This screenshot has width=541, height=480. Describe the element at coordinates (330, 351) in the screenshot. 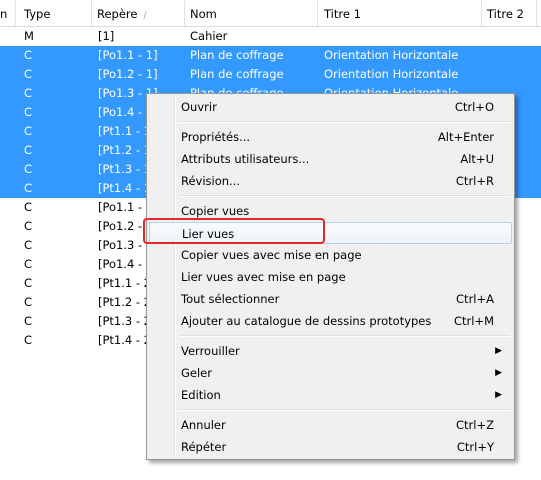

I see `menu-item-verrouiller: Verrouiller ▶` at that location.